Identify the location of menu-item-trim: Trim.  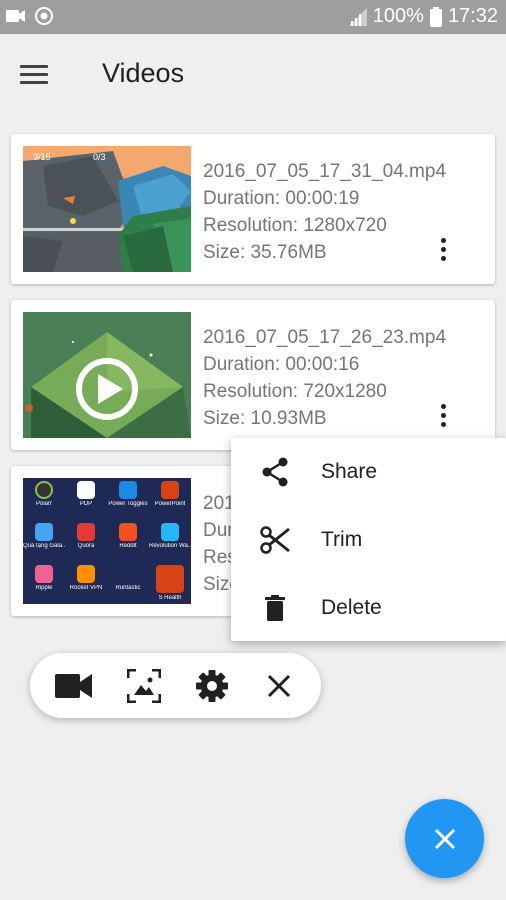
(368, 539).